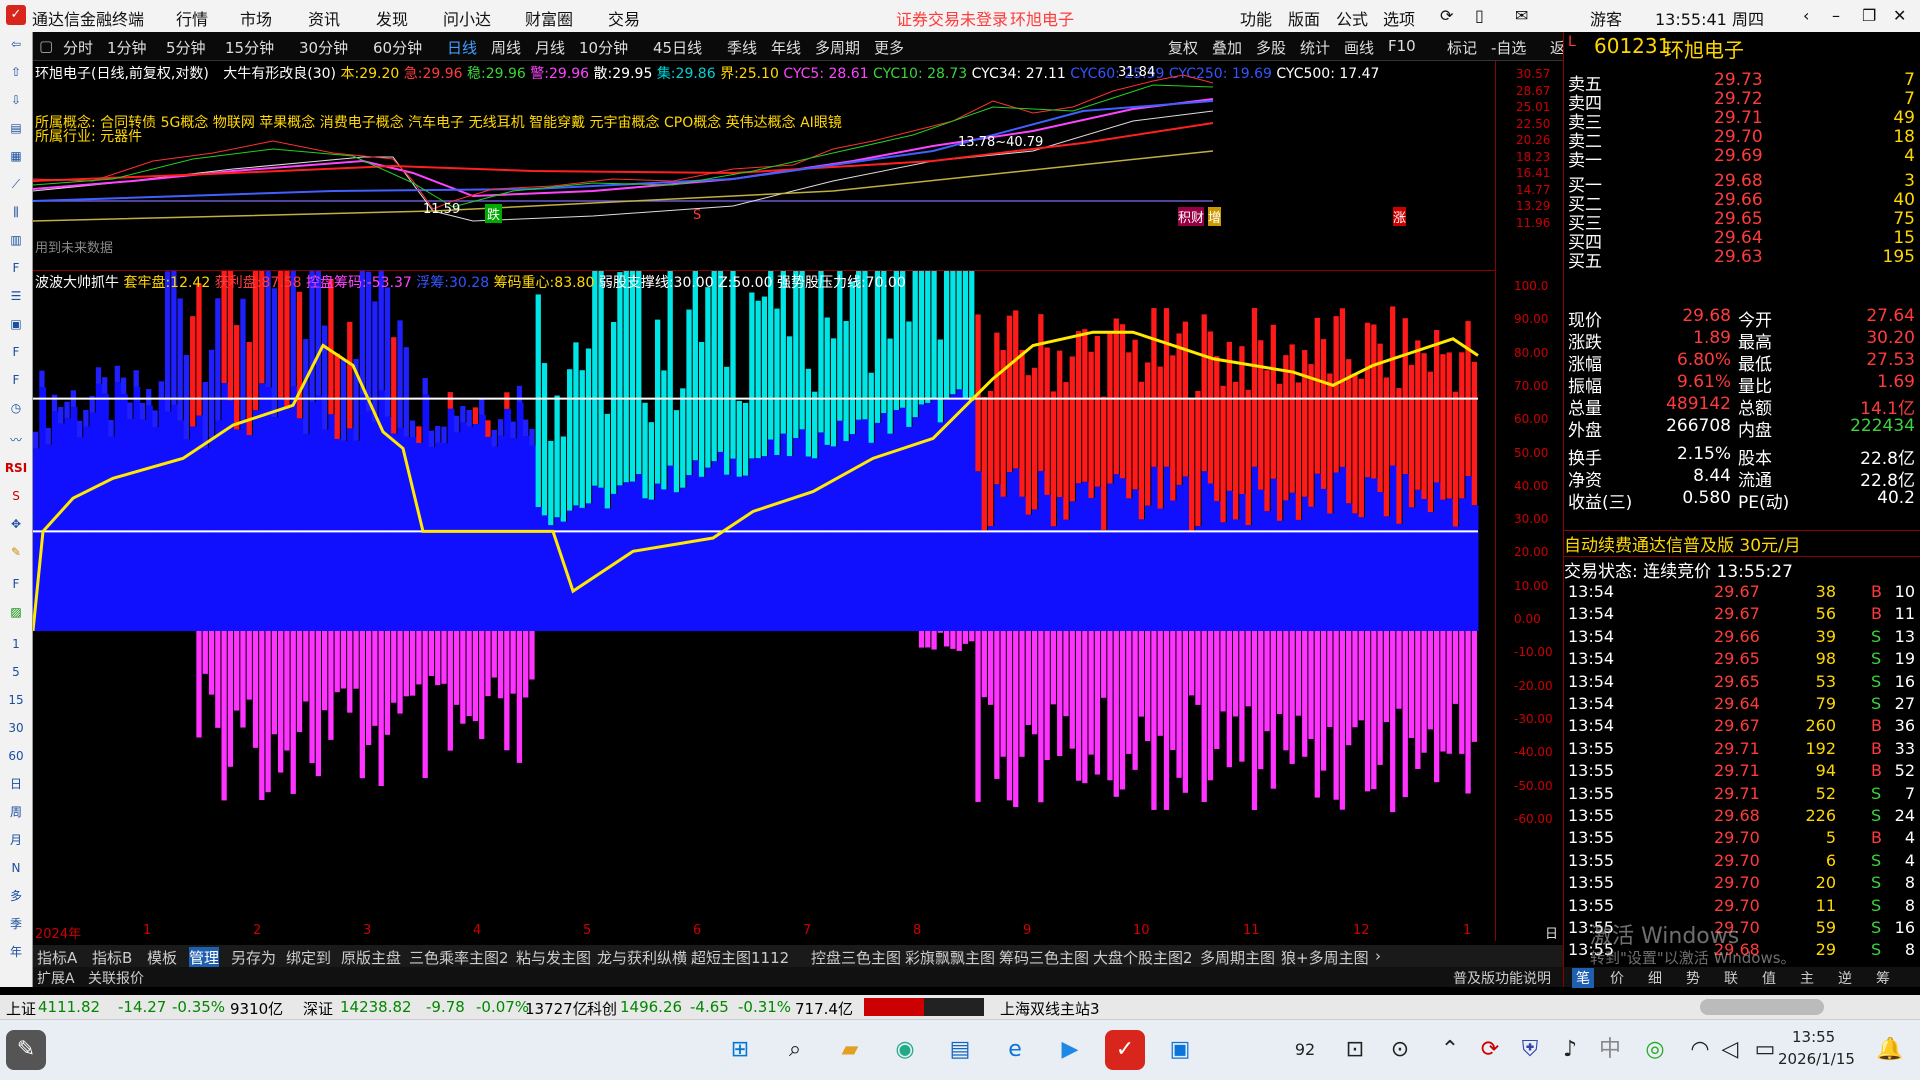 The width and height of the screenshot is (1920, 1080). Describe the element at coordinates (16, 156) in the screenshot. I see `grid-icon: ▦` at that location.